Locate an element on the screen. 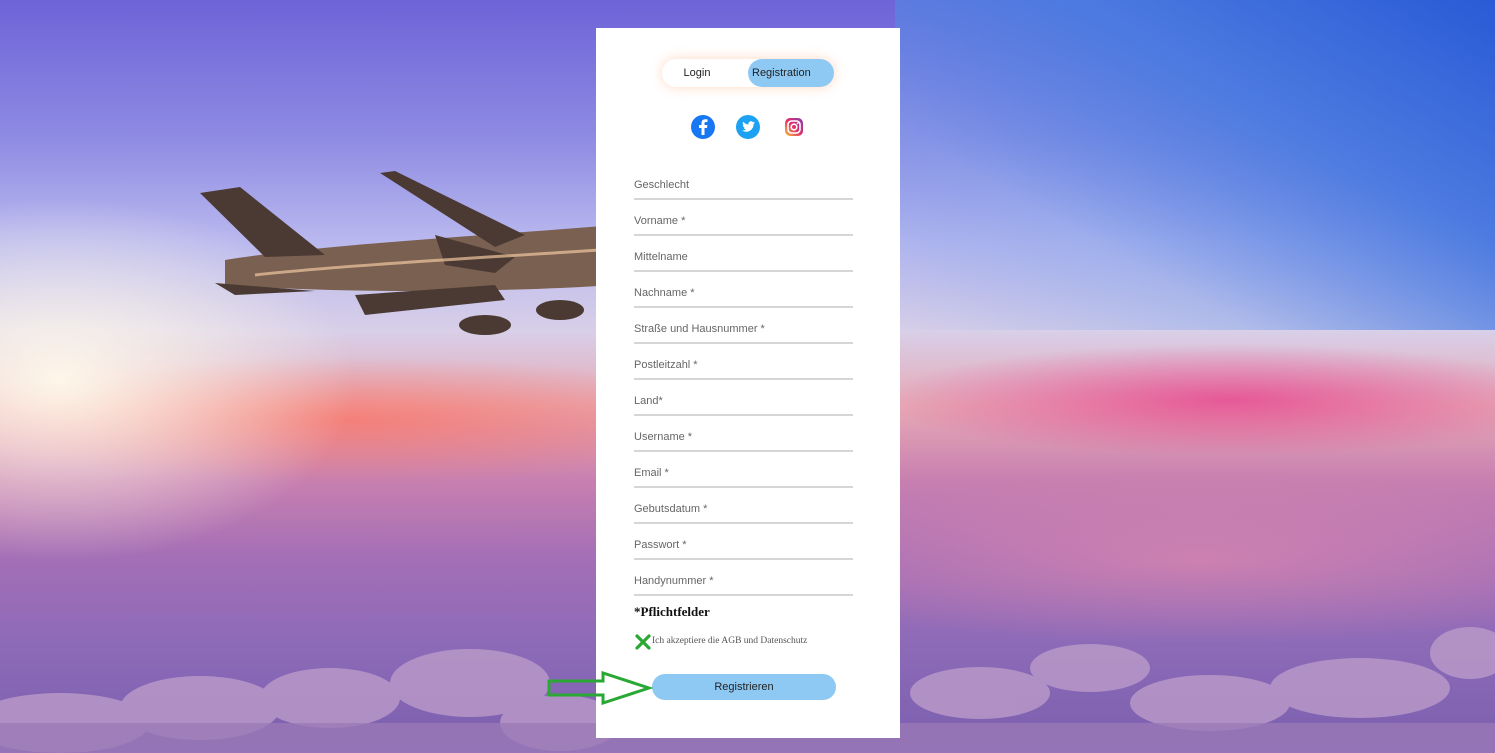 The height and width of the screenshot is (753, 1495). last-name-input is located at coordinates (743, 293).